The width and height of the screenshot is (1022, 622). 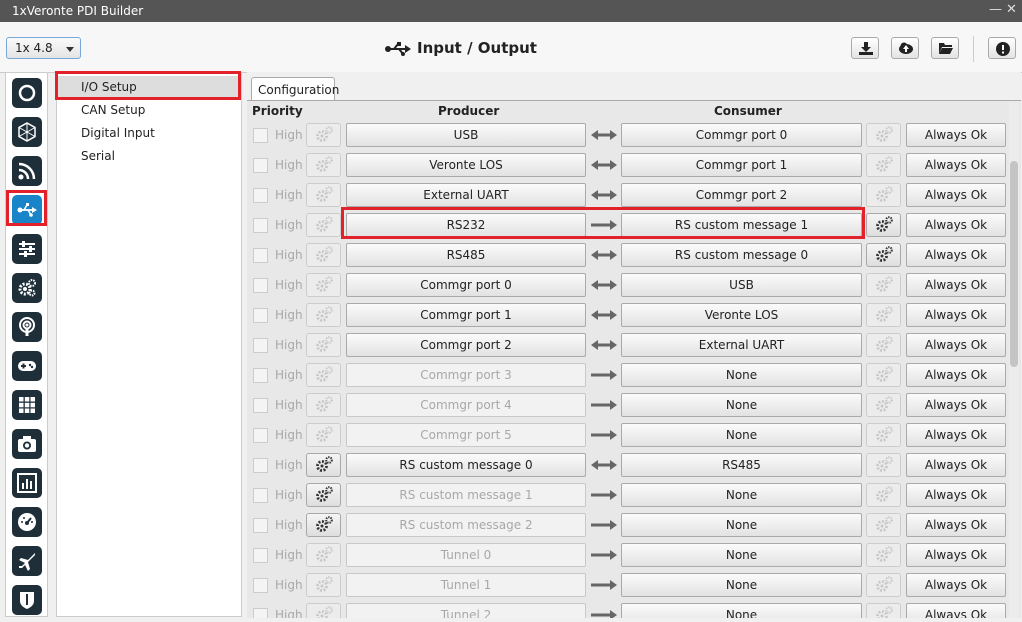 I want to click on producer-button: Tunnel 2, so click(x=466, y=610).